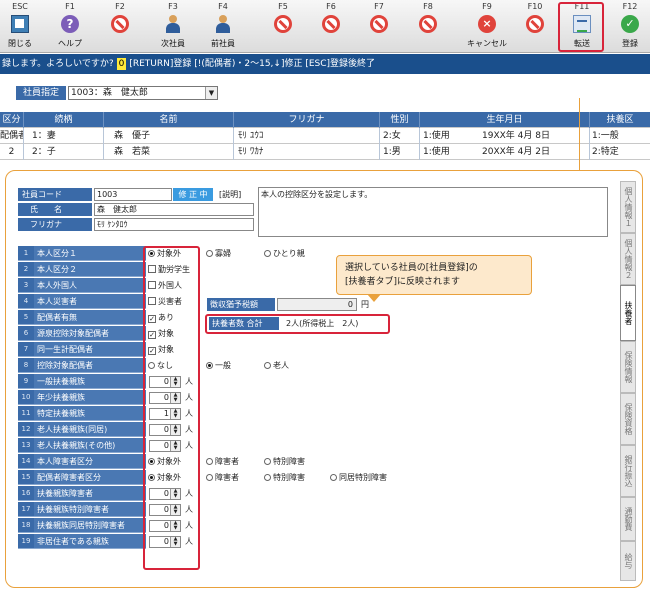 The width and height of the screenshot is (650, 596). What do you see at coordinates (487, 26) in the screenshot?
I see `f9-cancel-button: F9 × キャンセル` at bounding box center [487, 26].